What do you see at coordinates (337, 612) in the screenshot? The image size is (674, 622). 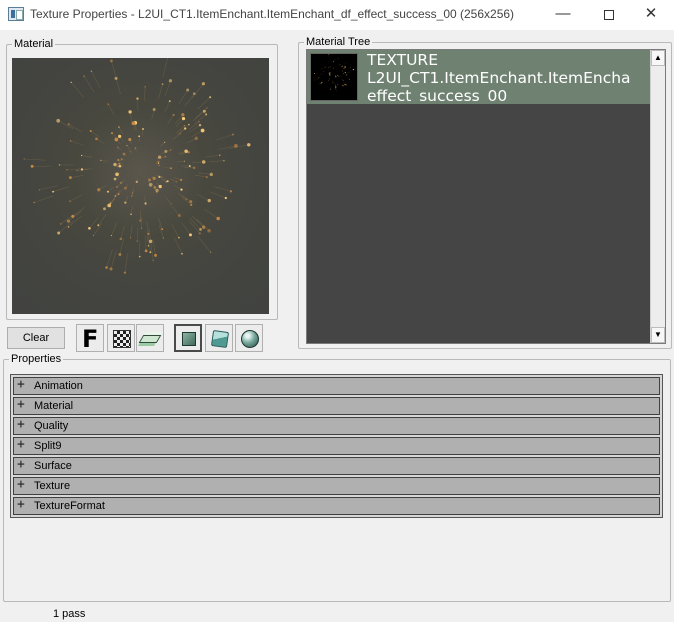 I see `status-bar: 1 pass` at bounding box center [337, 612].